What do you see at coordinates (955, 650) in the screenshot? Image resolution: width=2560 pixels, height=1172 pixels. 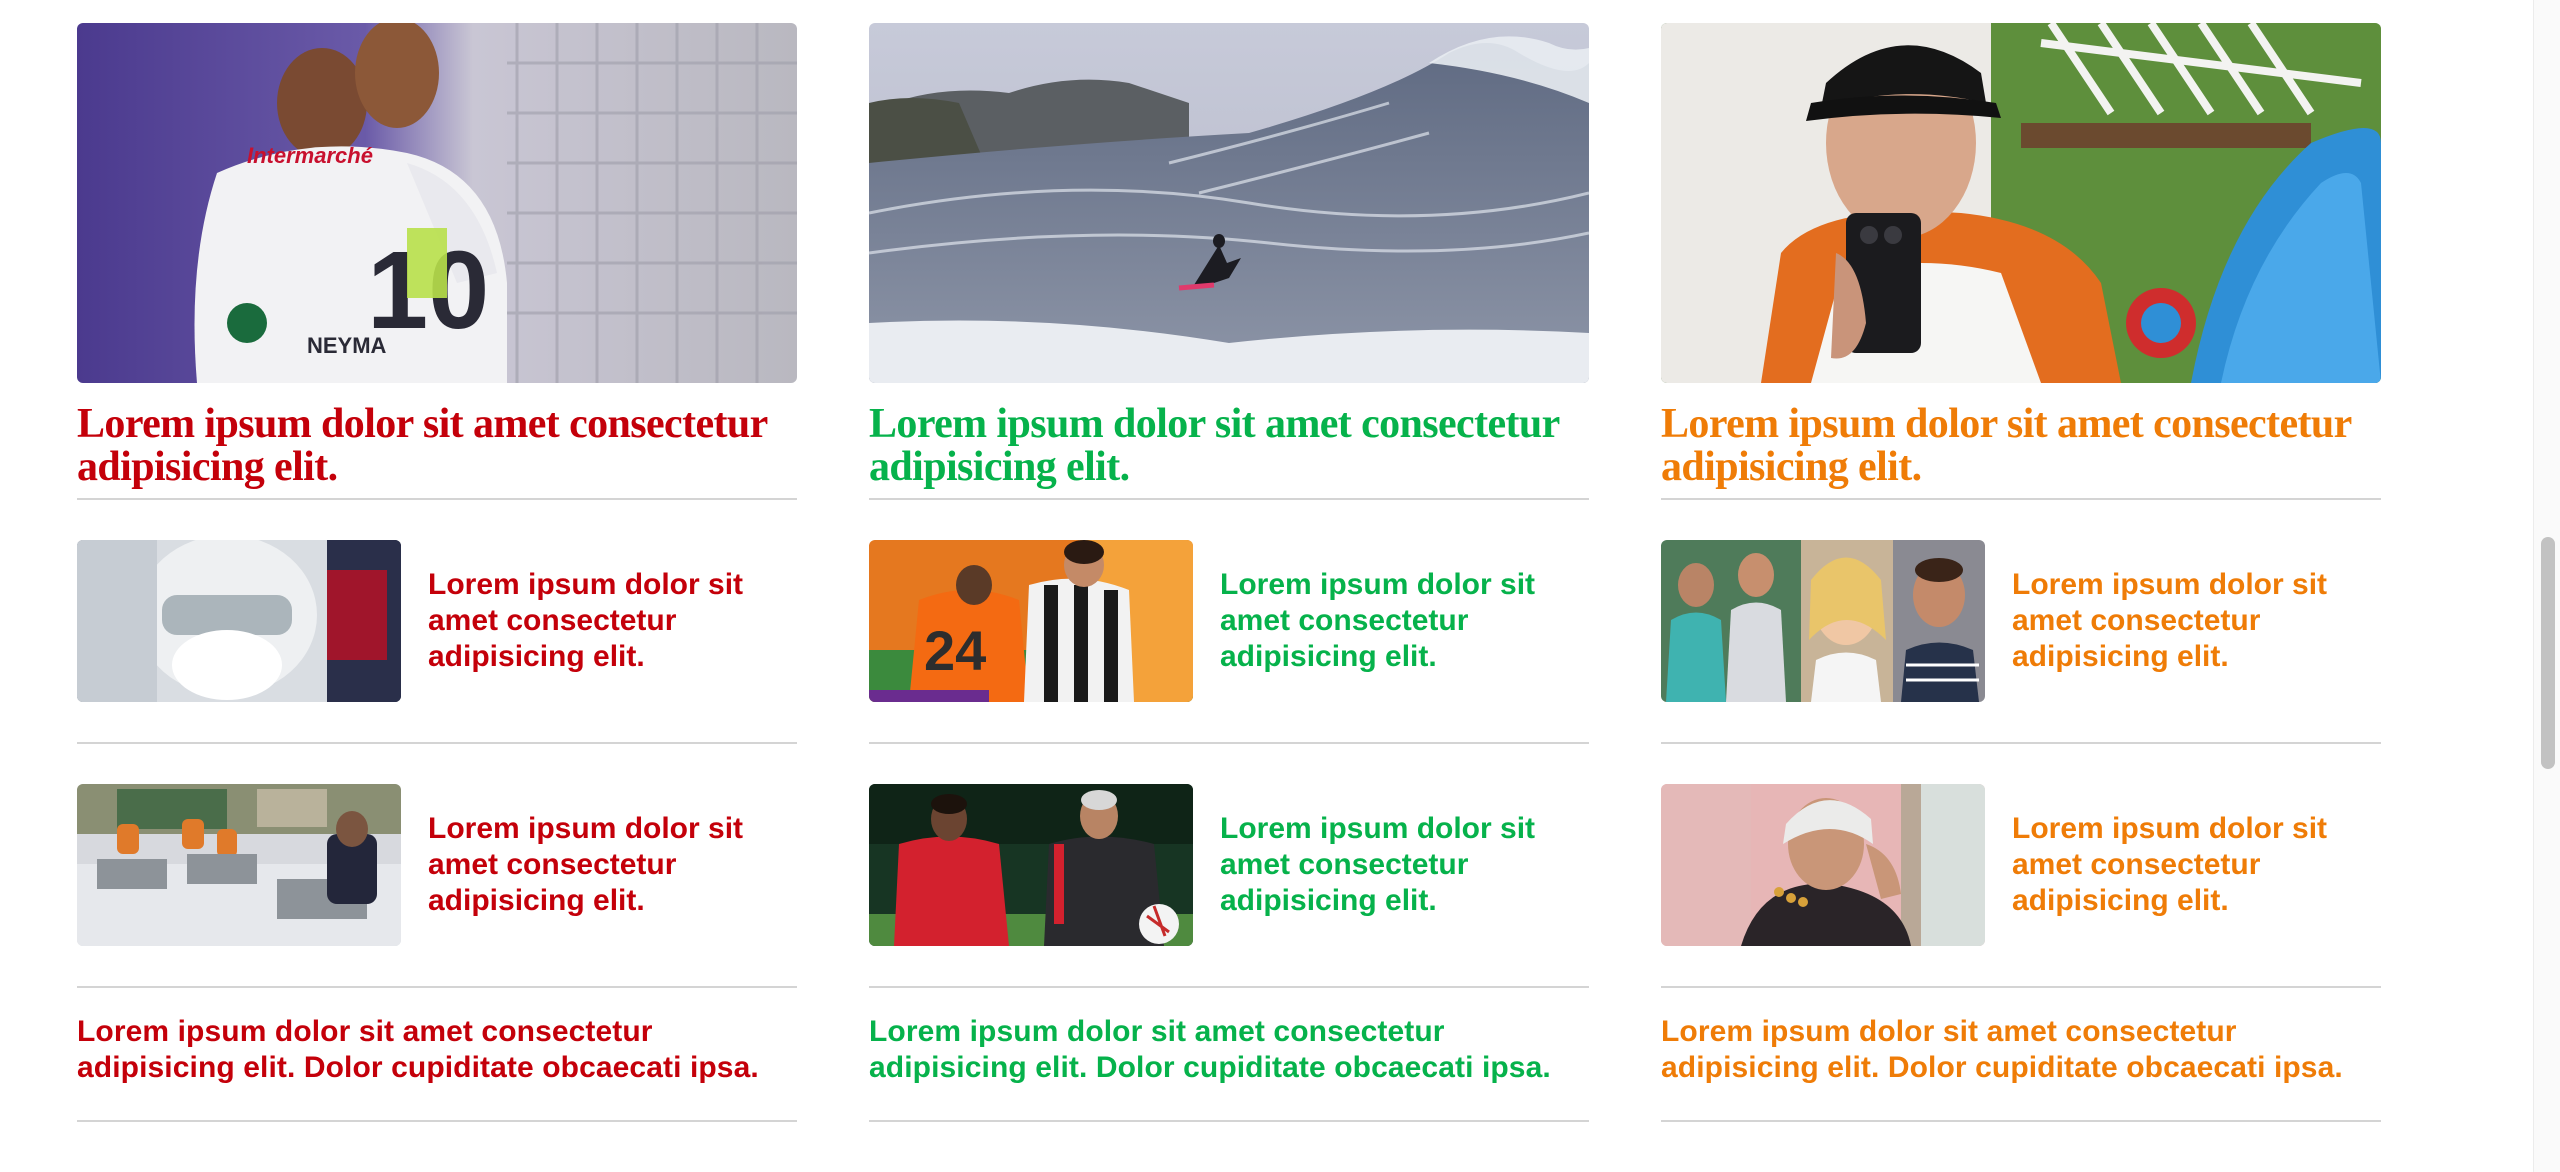 I see `svg-text: 24` at bounding box center [955, 650].